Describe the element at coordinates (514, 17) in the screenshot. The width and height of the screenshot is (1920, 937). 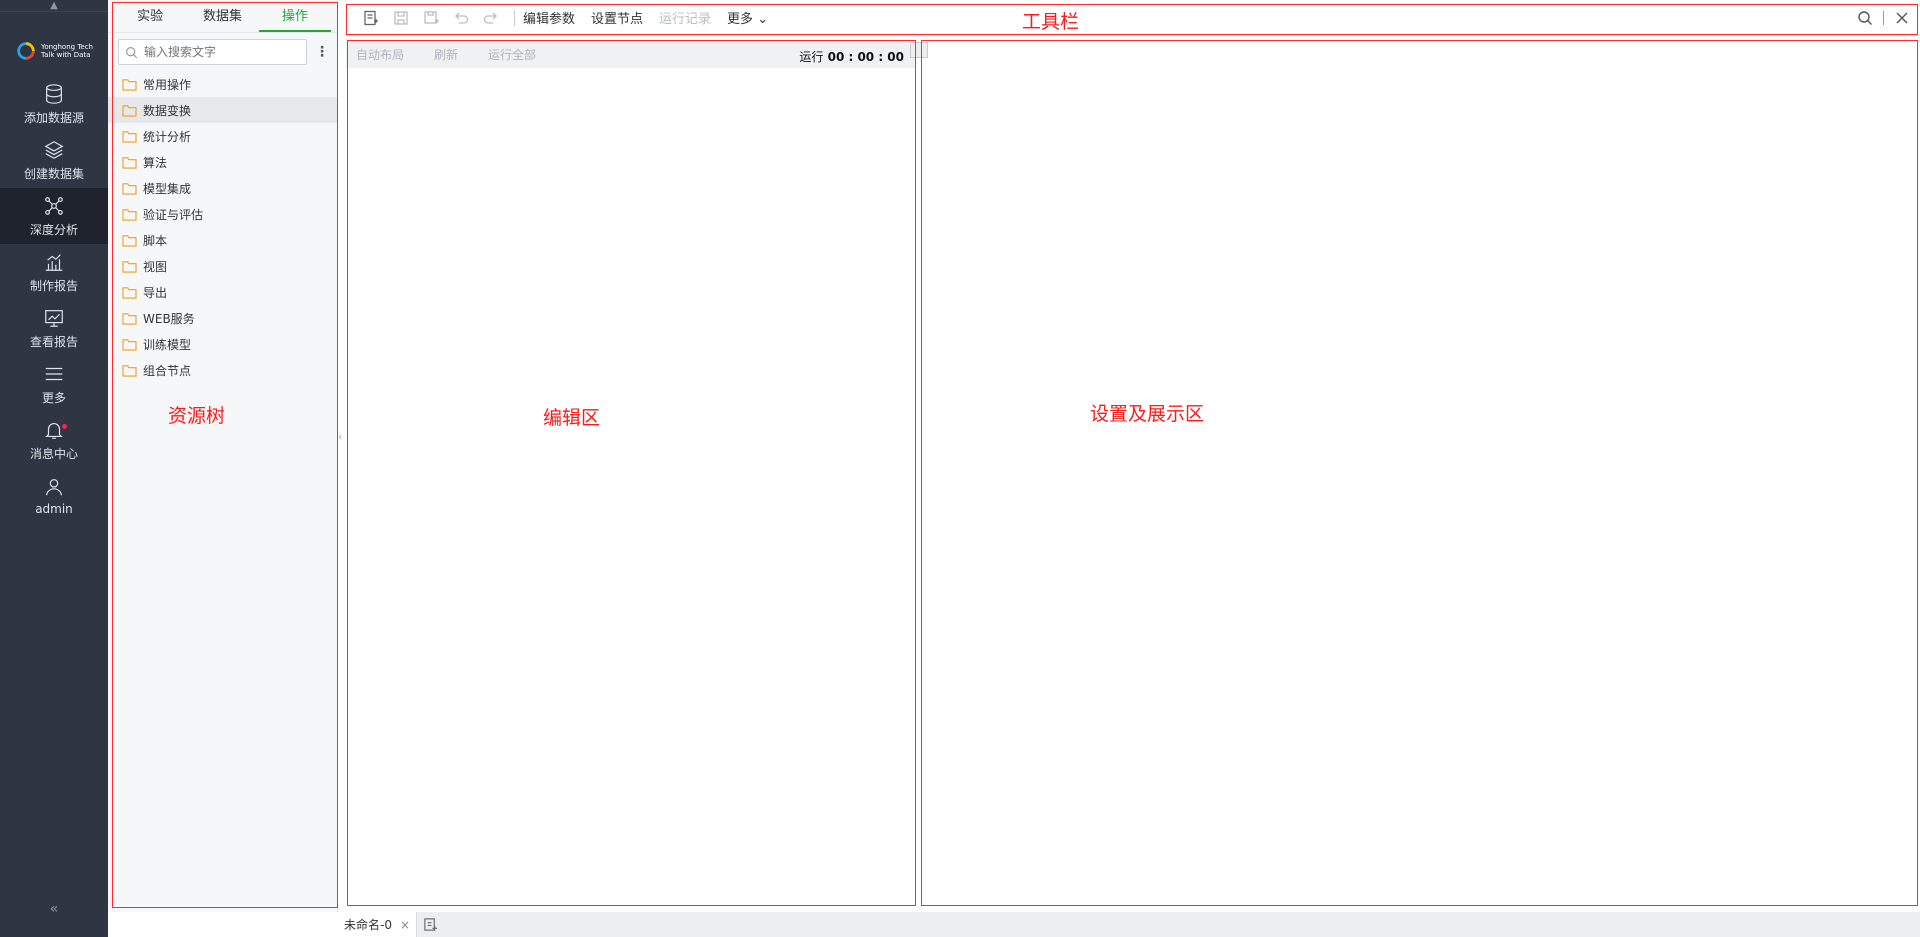
I see `toolbar-divider` at that location.